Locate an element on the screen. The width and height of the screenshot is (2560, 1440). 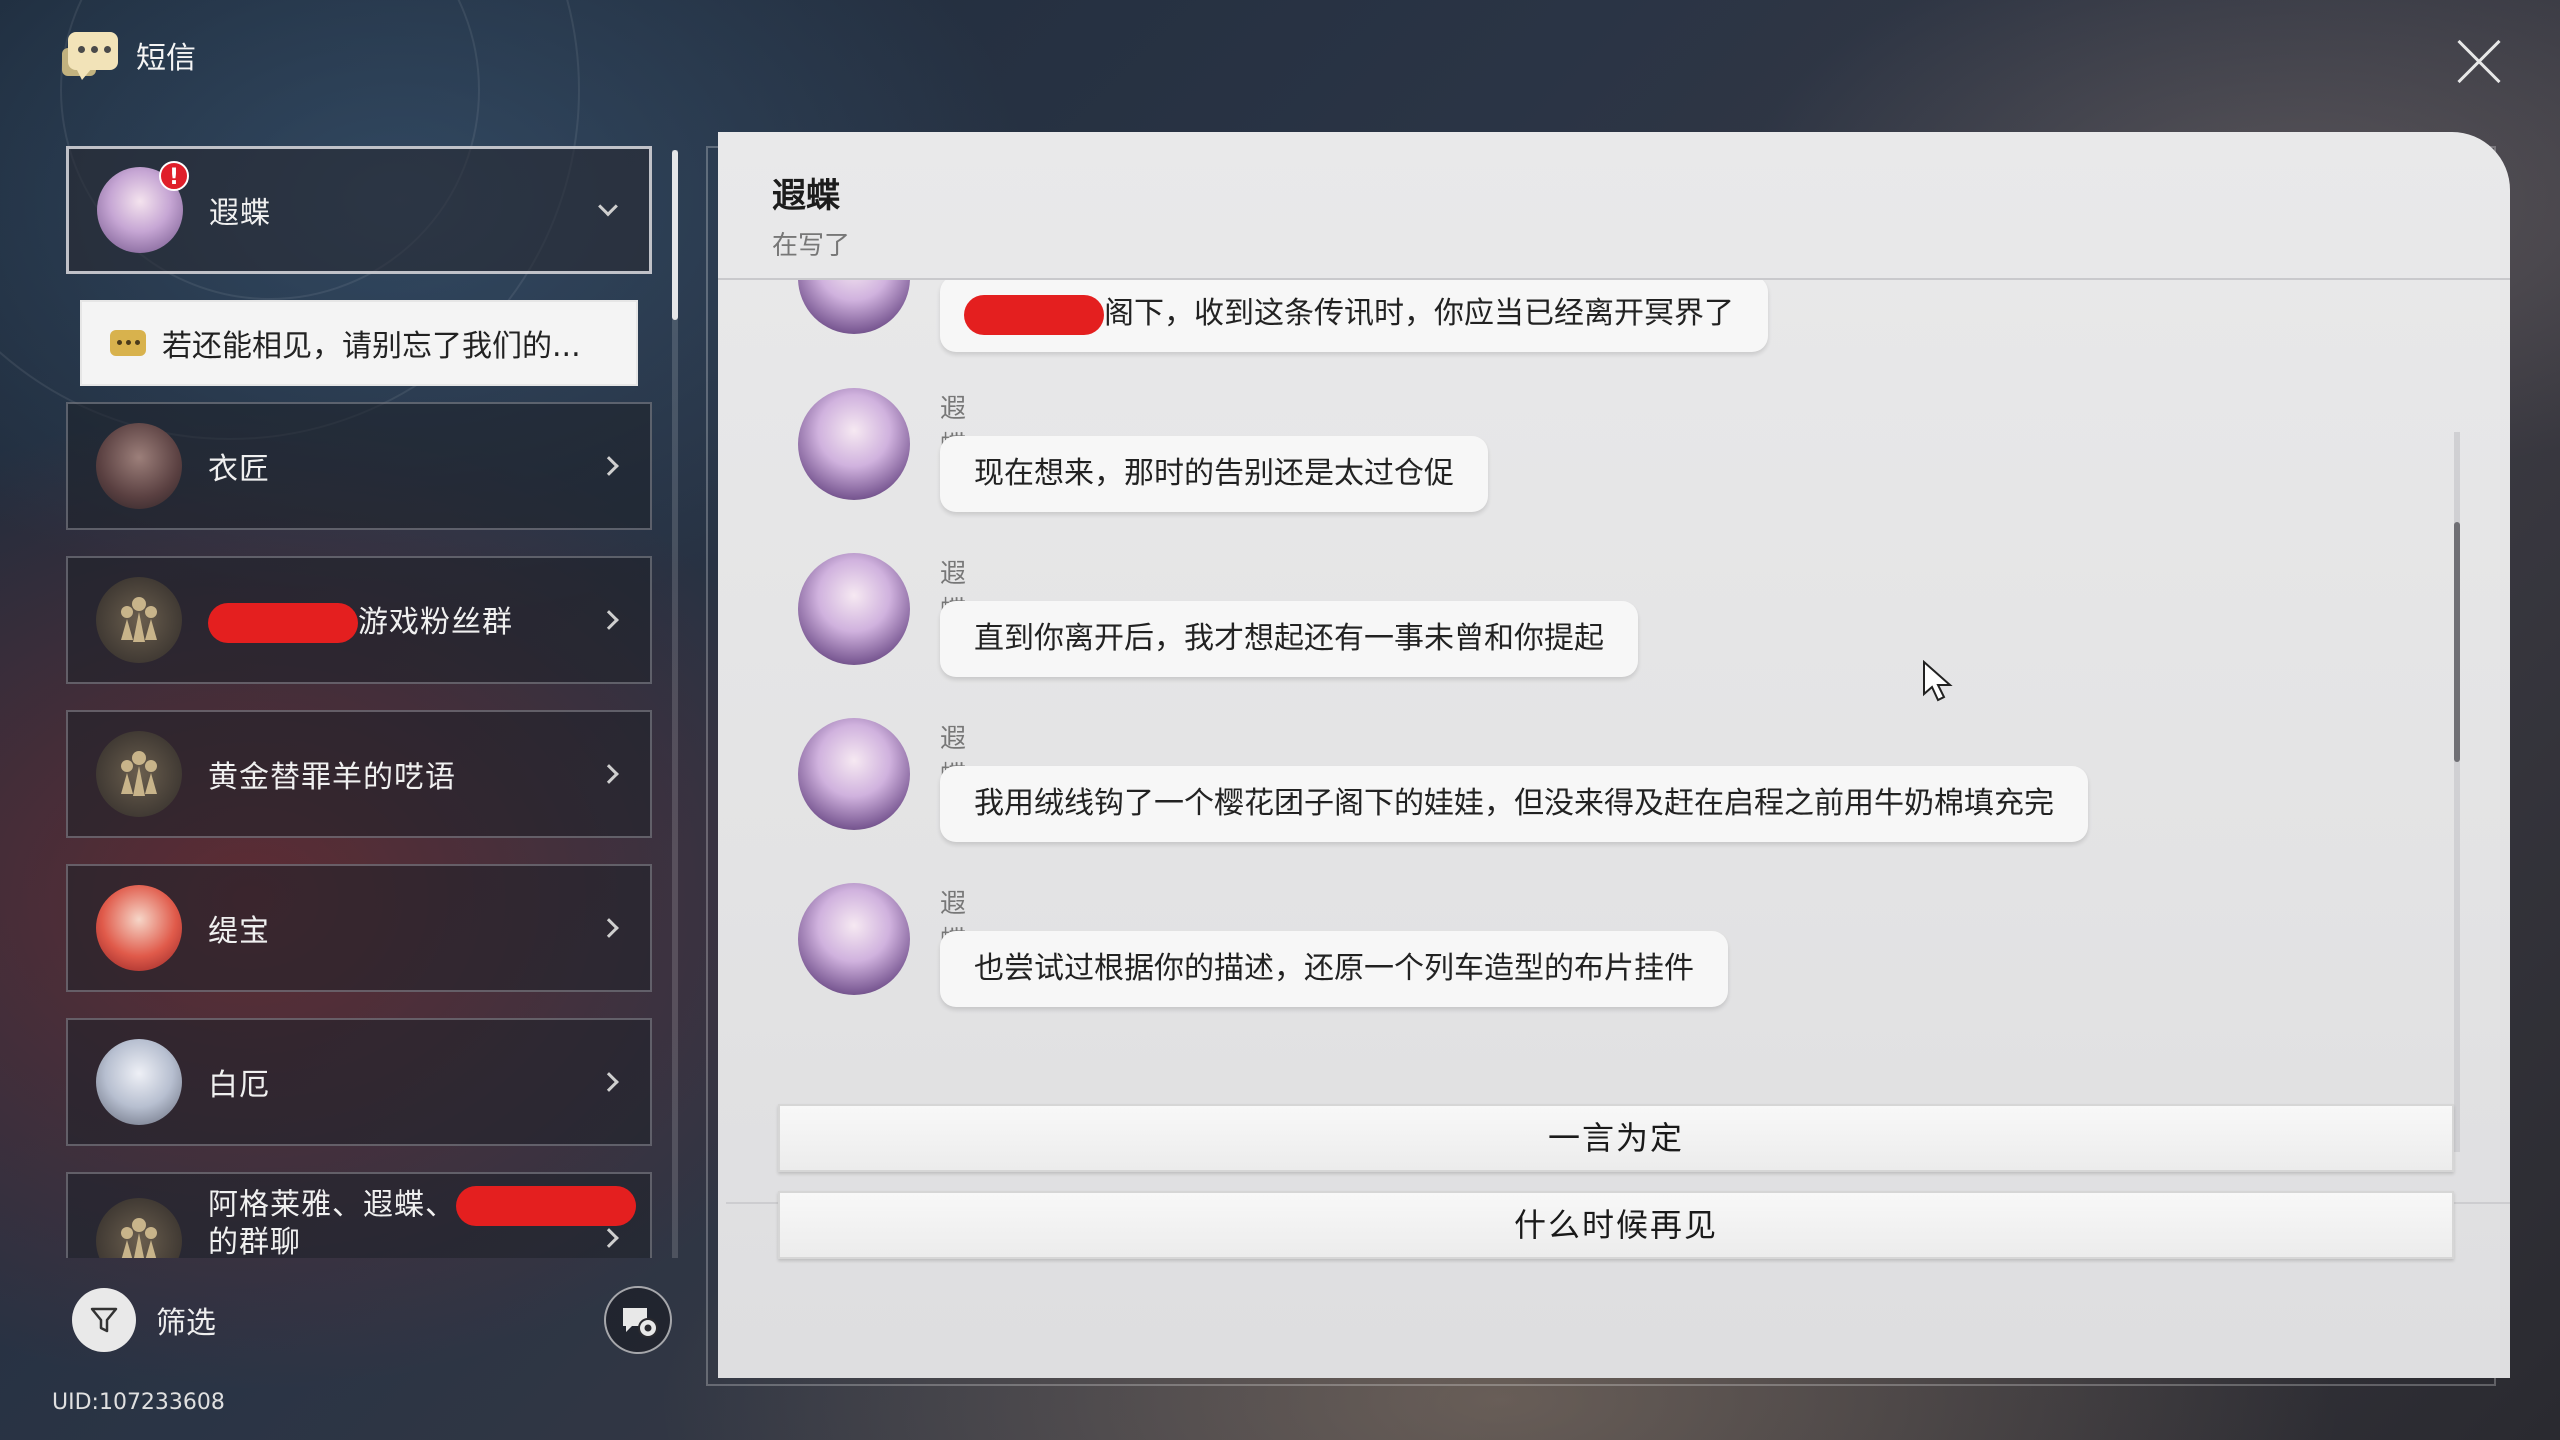
chat-header: 遐蝶 在写了 is located at coordinates (811, 215).